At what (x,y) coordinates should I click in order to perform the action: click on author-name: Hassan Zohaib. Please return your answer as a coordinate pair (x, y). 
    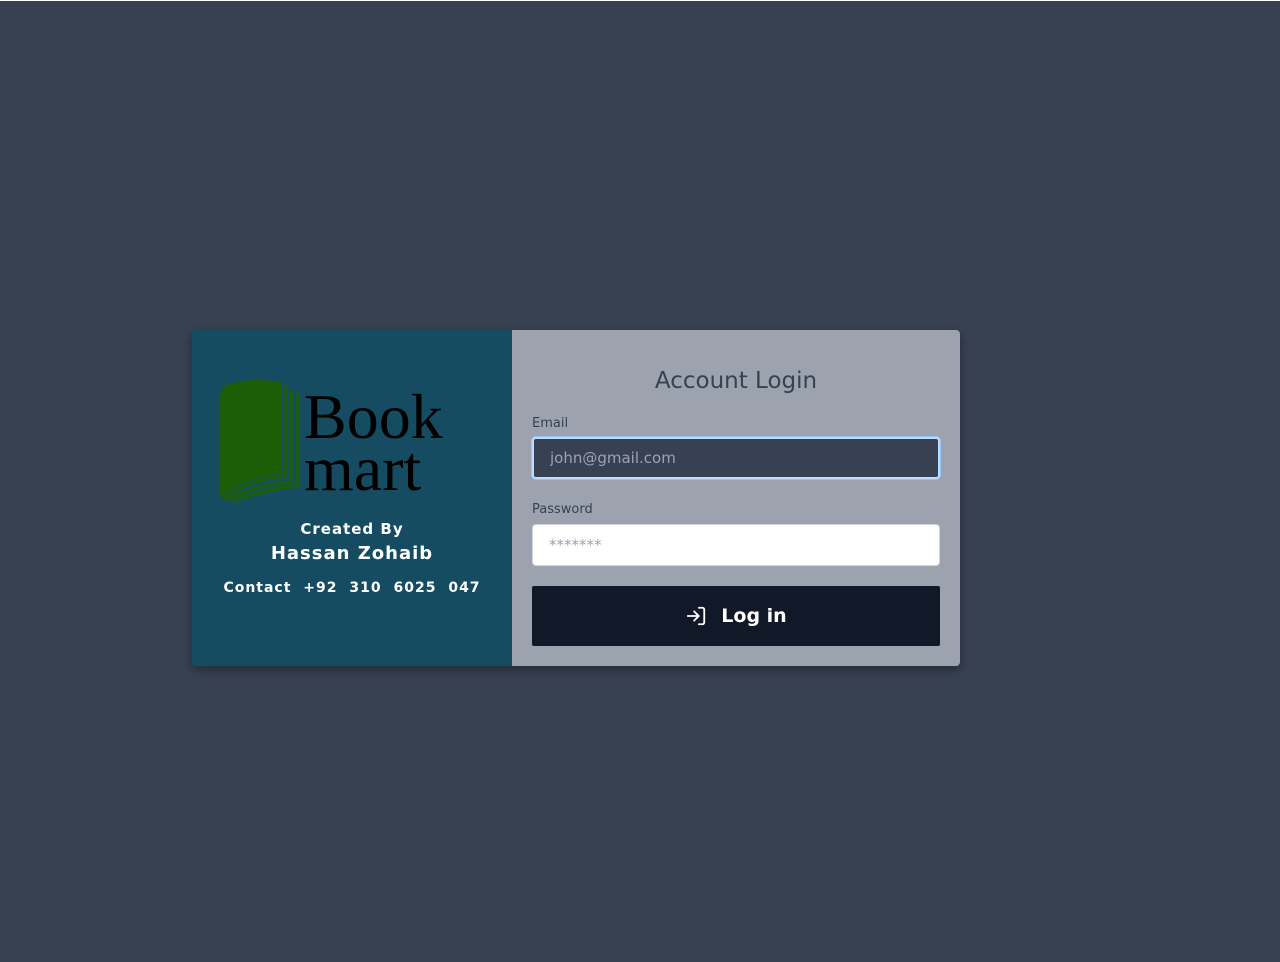
    Looking at the image, I should click on (352, 553).